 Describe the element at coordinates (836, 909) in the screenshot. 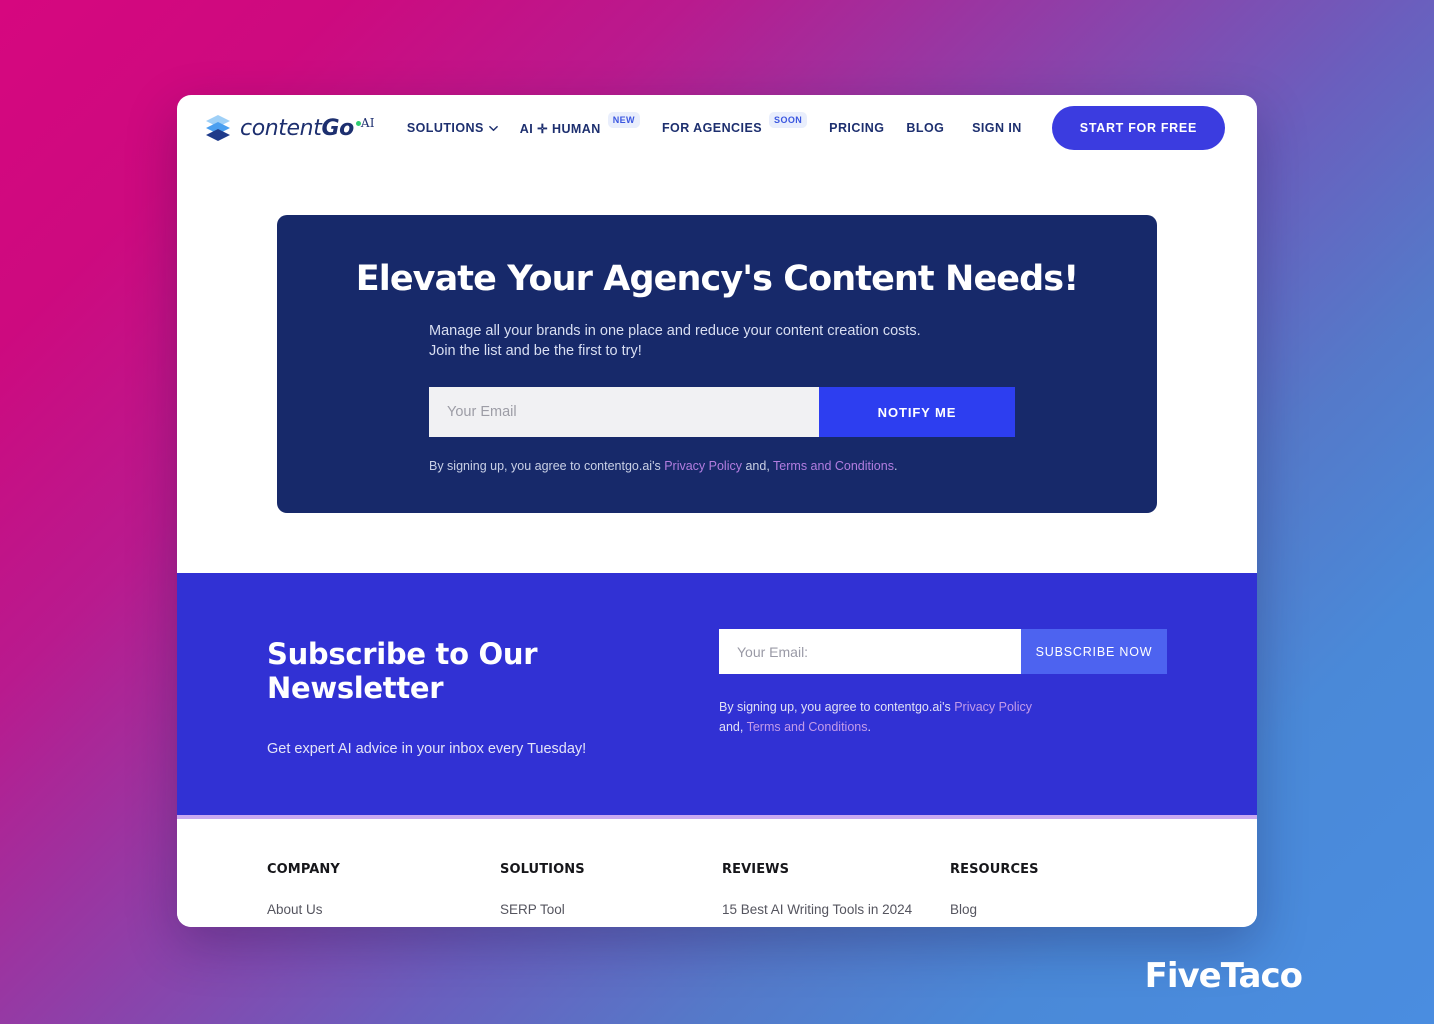

I see `footer-link-best-ai-writing-tools: 15 Best AI Writing Tools in 2024` at that location.